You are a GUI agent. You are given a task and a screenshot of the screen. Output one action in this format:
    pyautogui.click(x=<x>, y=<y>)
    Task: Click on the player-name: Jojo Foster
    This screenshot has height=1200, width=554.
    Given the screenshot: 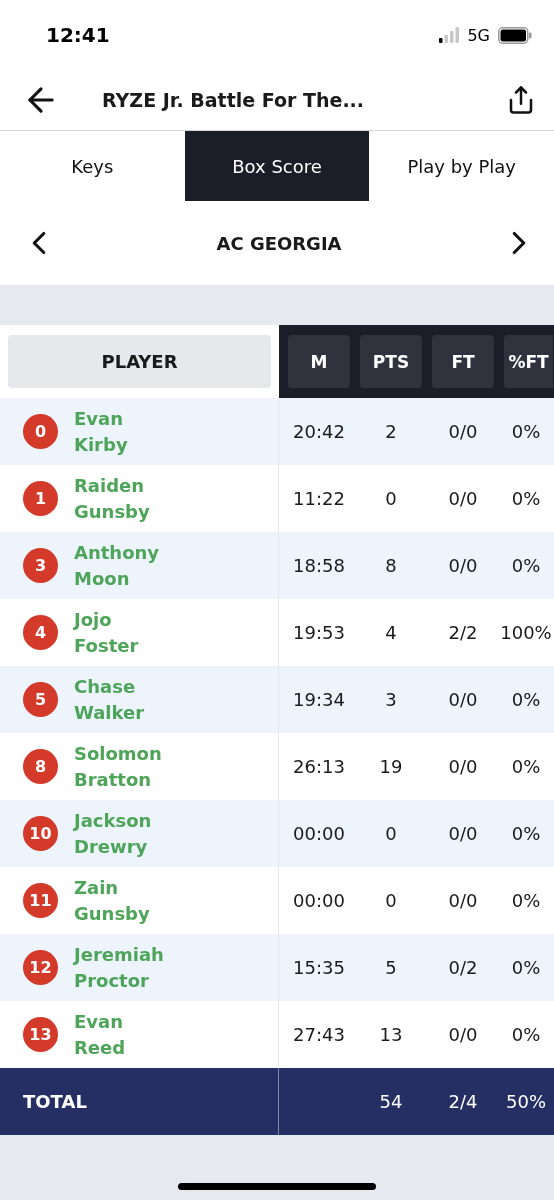 What is the action you would take?
    pyautogui.click(x=106, y=632)
    